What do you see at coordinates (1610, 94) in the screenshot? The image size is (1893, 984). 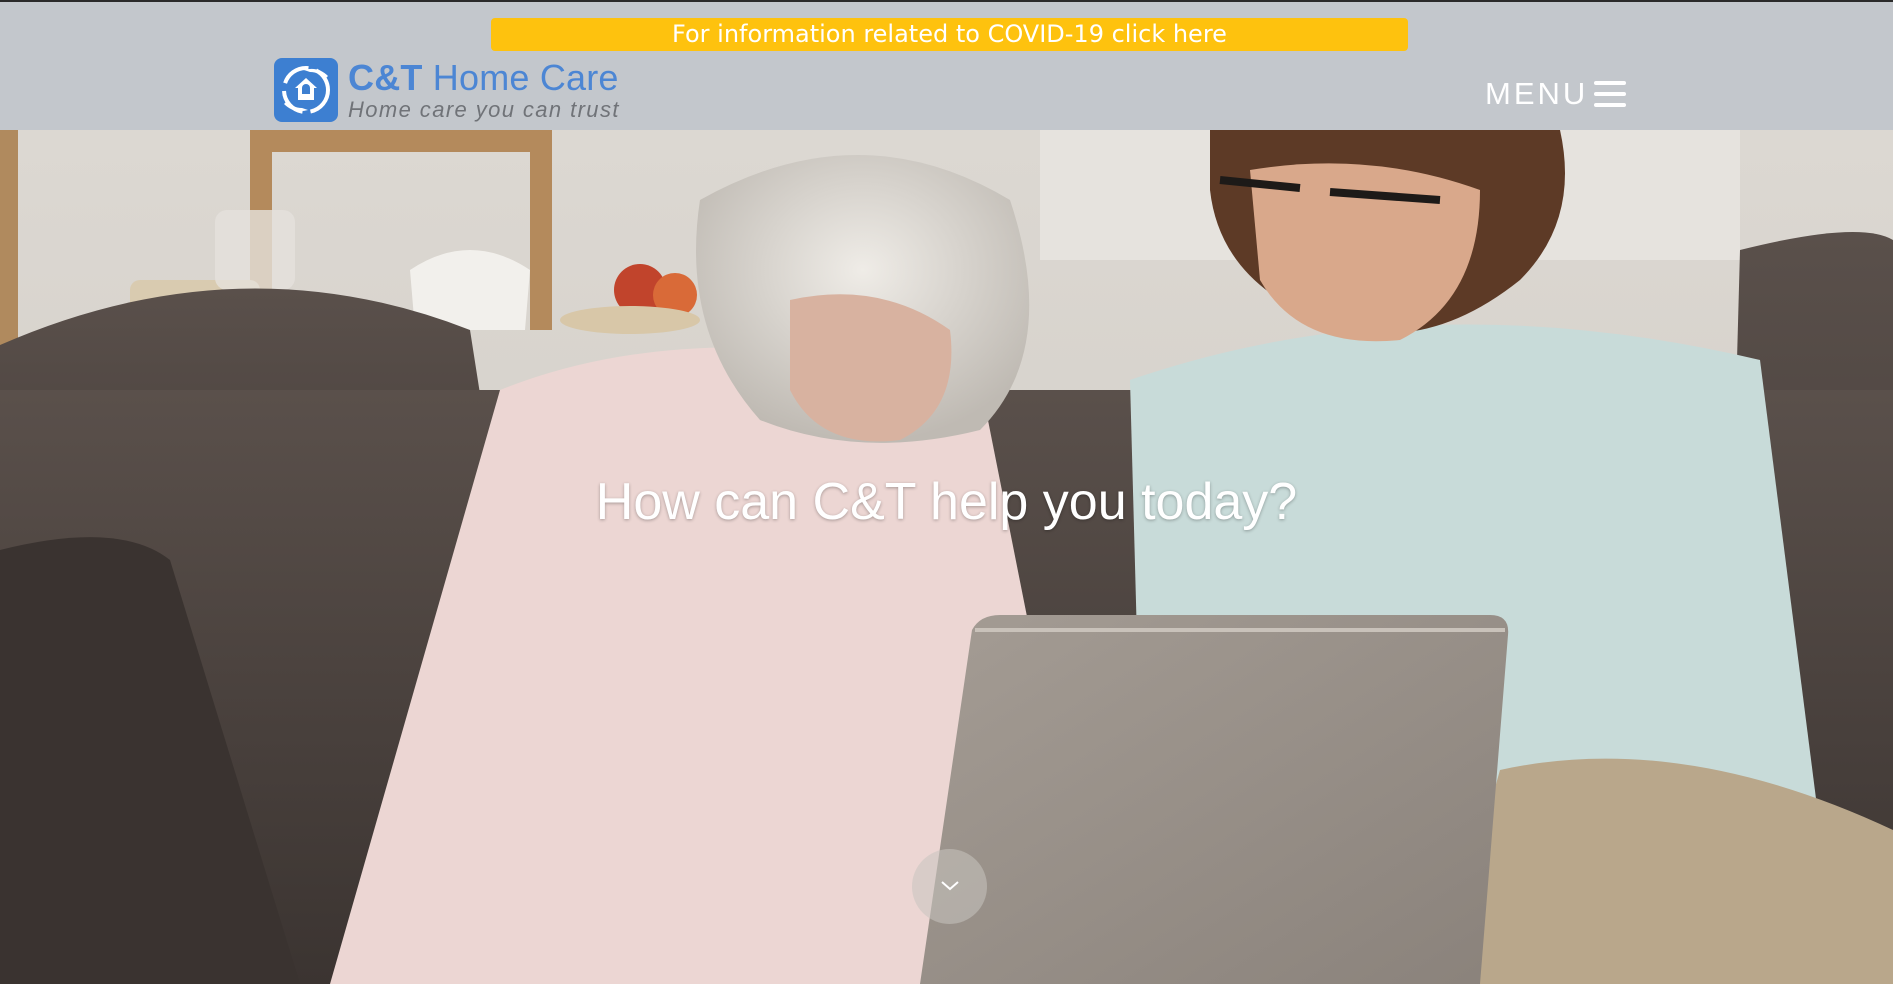 I see `hamburger-icon` at bounding box center [1610, 94].